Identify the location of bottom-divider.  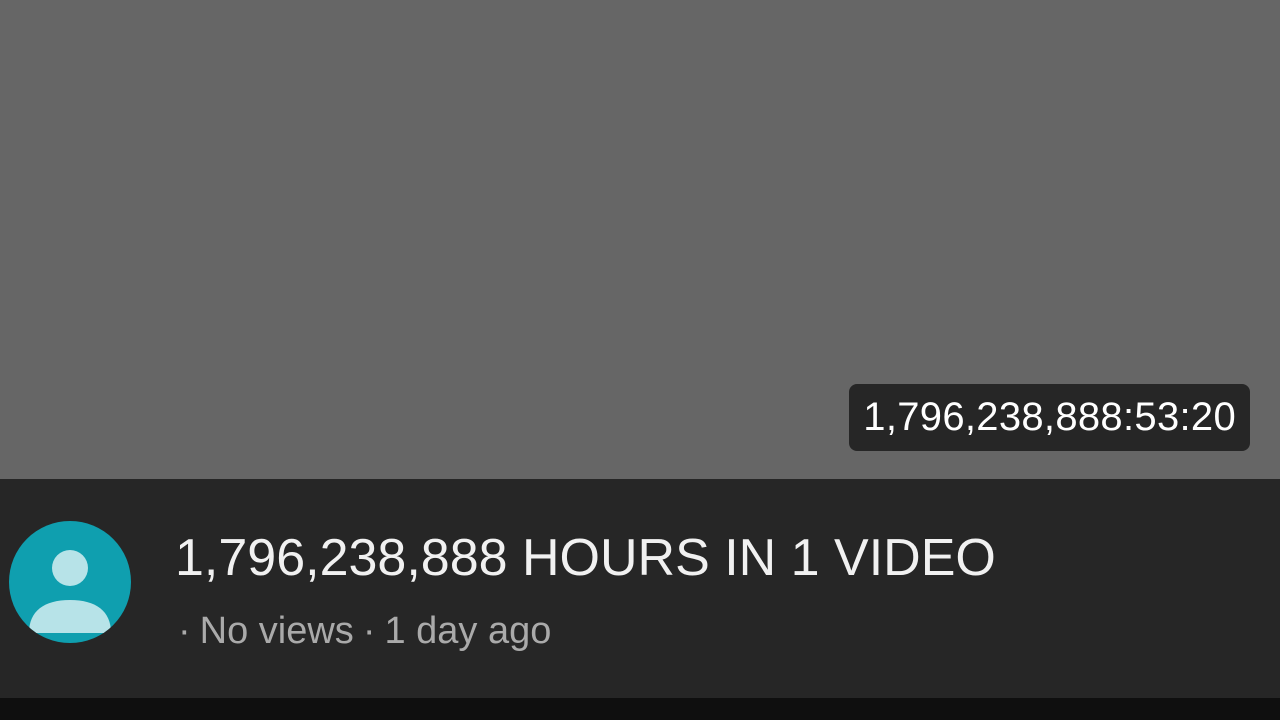
(640, 709).